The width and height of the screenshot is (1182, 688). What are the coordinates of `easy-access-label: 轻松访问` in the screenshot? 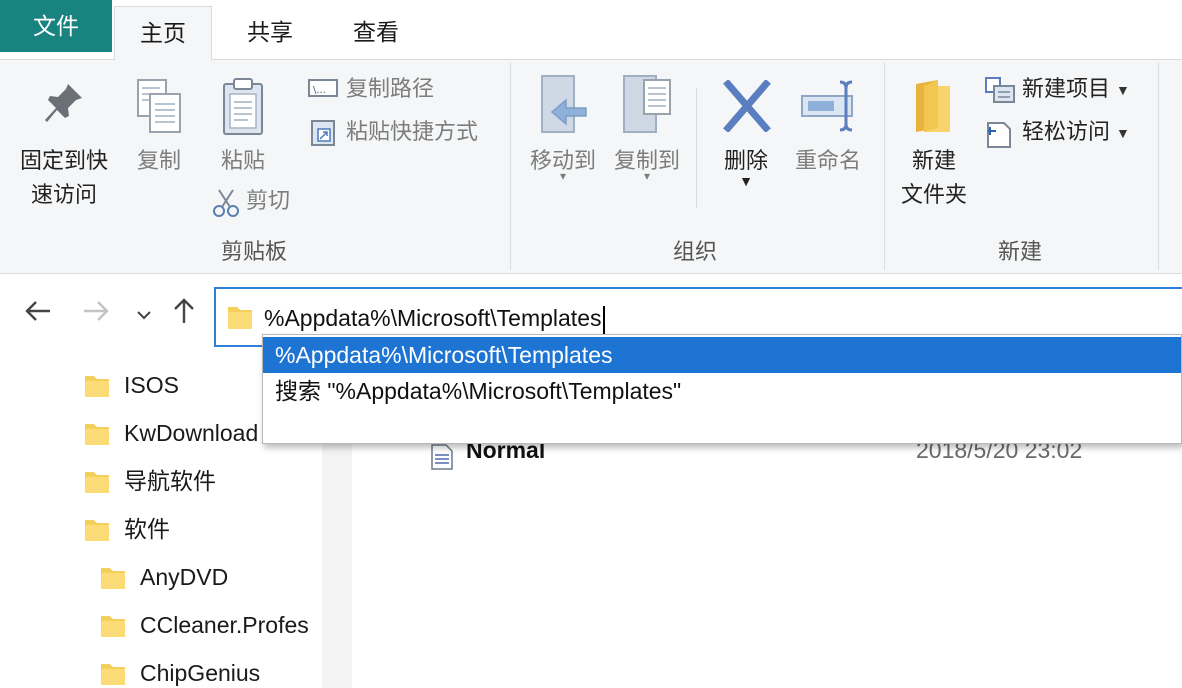 It's located at (1066, 131).